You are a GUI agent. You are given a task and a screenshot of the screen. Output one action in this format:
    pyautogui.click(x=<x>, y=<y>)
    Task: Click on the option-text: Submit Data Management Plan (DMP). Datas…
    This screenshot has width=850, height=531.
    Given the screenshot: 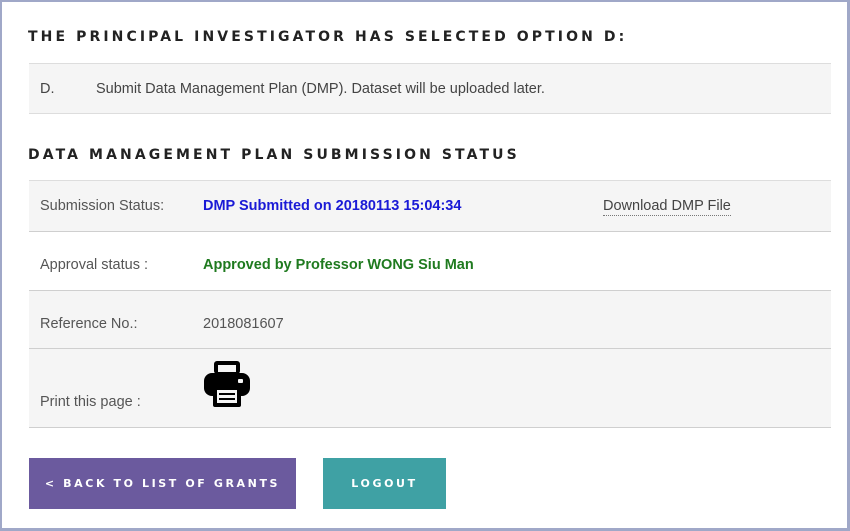 What is the action you would take?
    pyautogui.click(x=320, y=89)
    